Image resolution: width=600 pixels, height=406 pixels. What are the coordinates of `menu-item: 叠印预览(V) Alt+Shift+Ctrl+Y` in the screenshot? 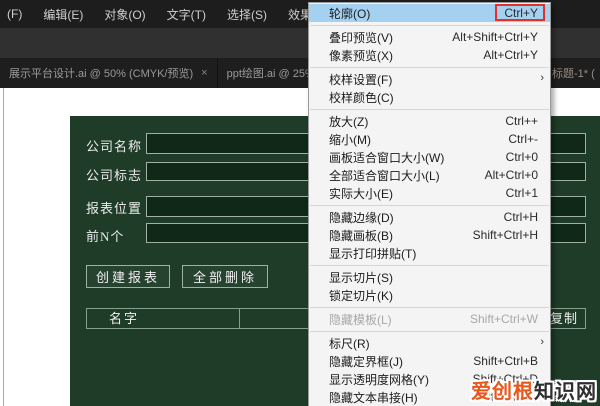 It's located at (429, 37).